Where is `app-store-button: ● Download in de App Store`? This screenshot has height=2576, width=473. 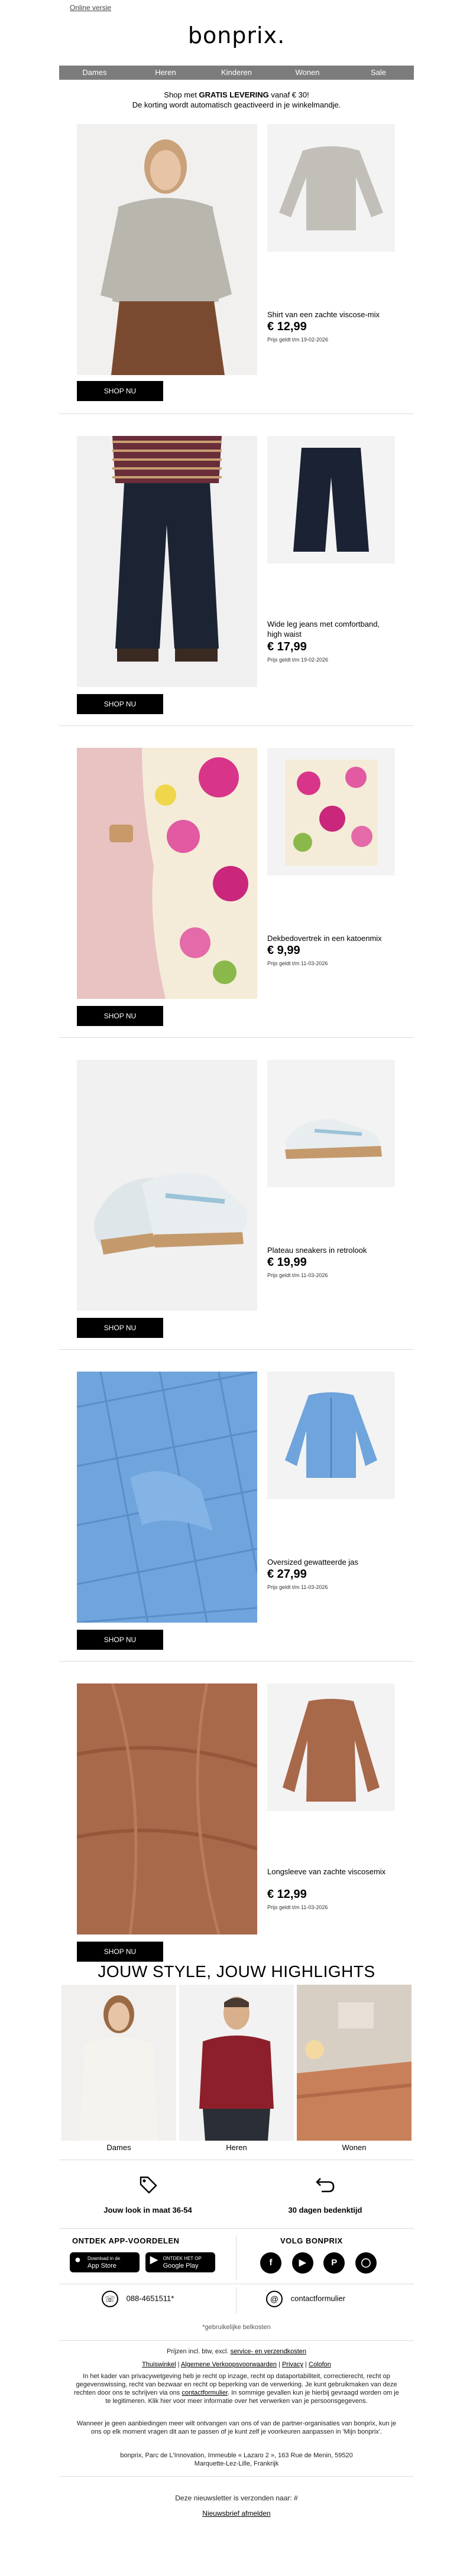
app-store-button: ● Download in de App Store is located at coordinates (105, 2262).